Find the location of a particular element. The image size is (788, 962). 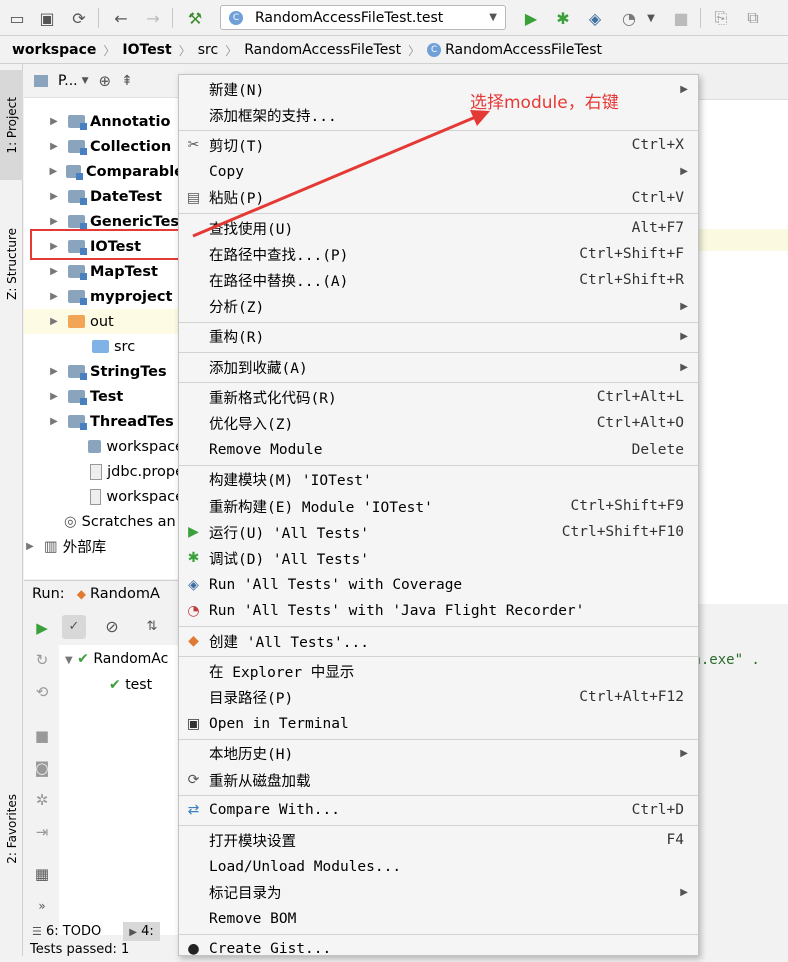

annotation-arrow is located at coordinates (341, 174).